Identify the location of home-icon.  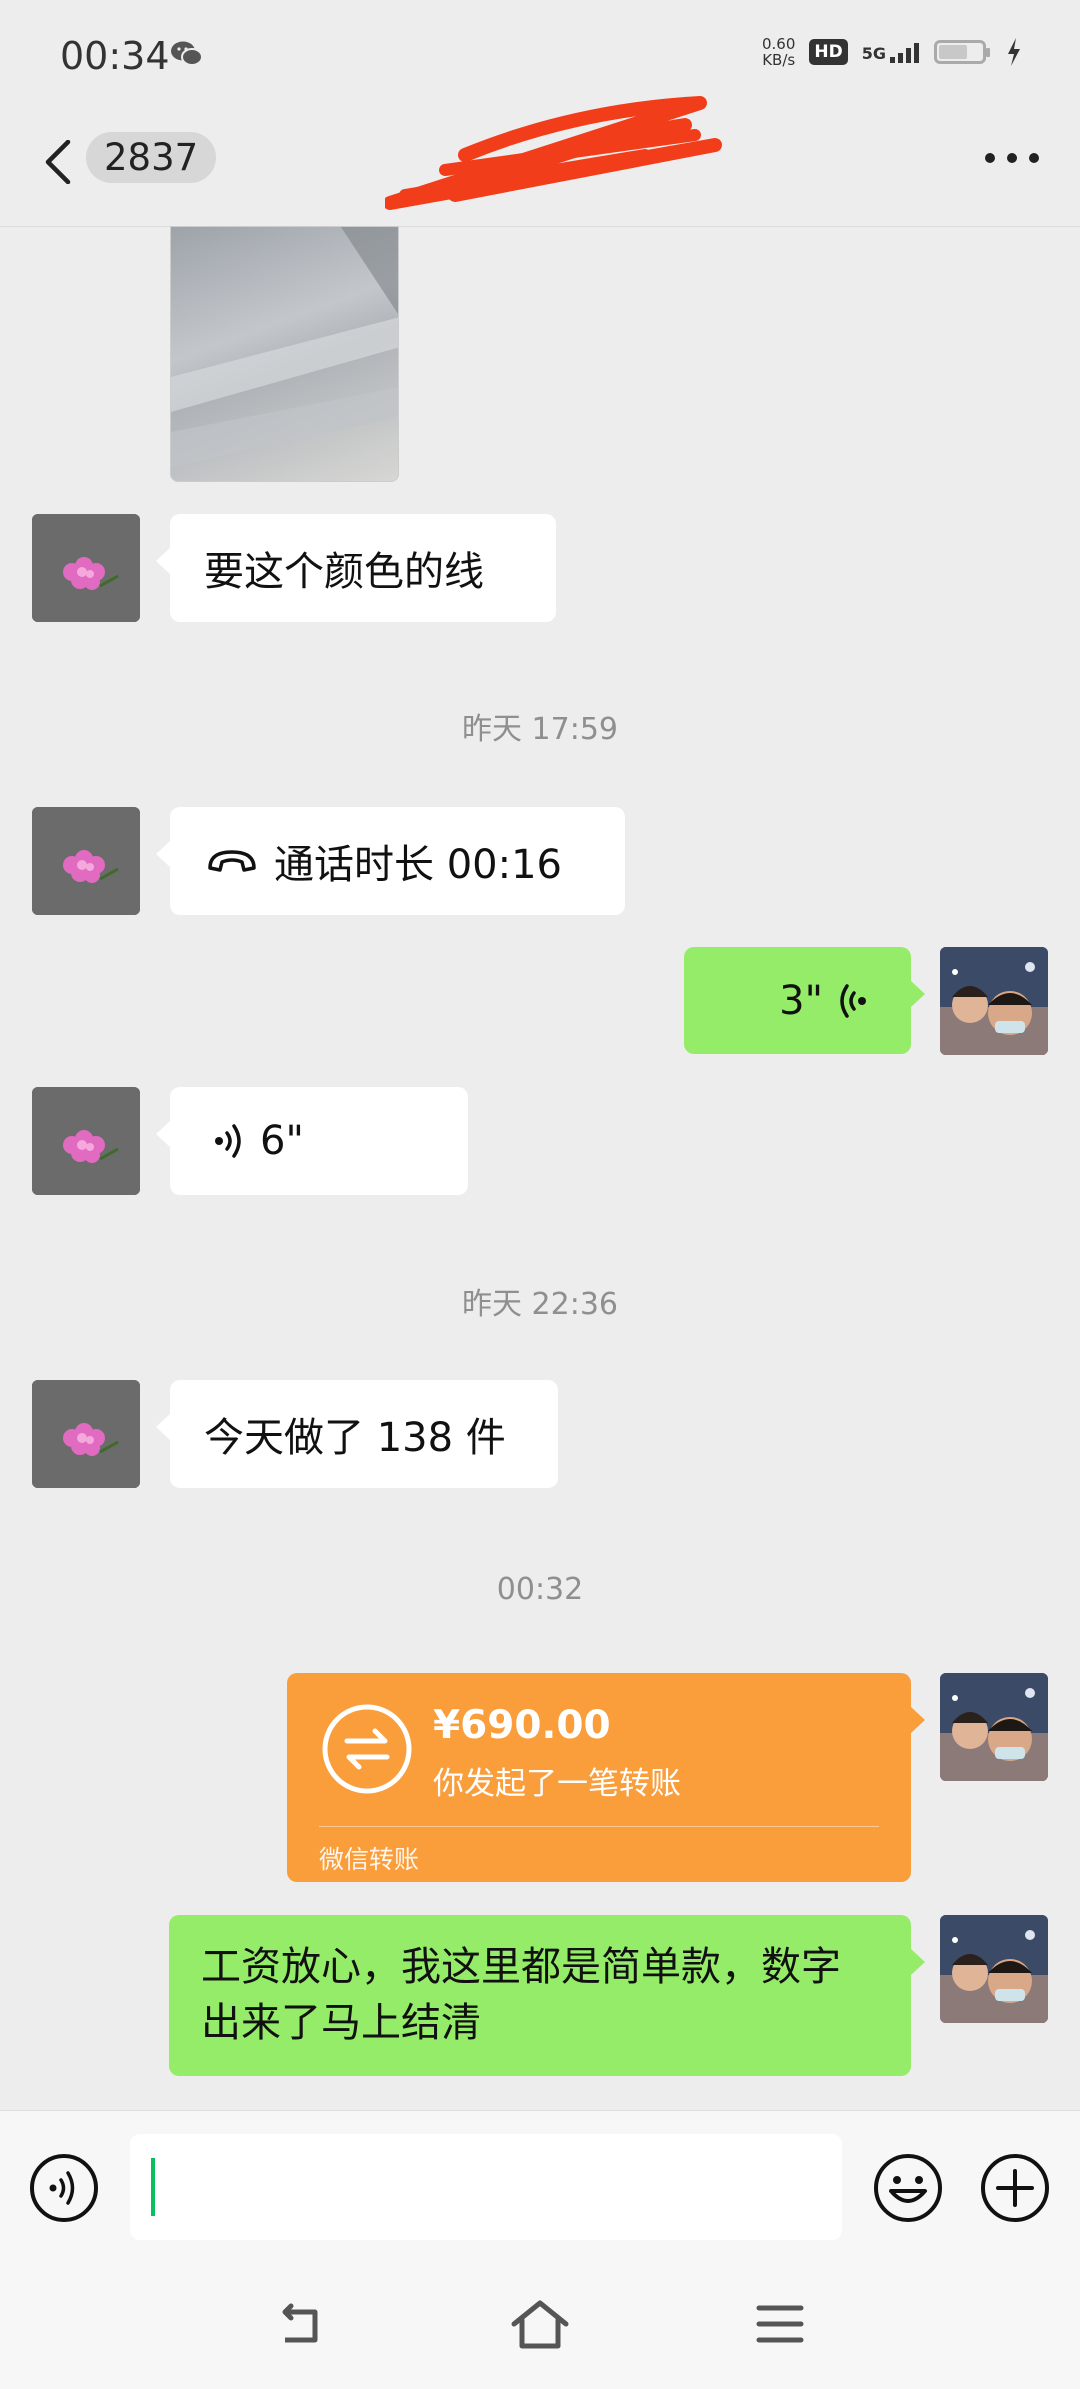
(540, 2324).